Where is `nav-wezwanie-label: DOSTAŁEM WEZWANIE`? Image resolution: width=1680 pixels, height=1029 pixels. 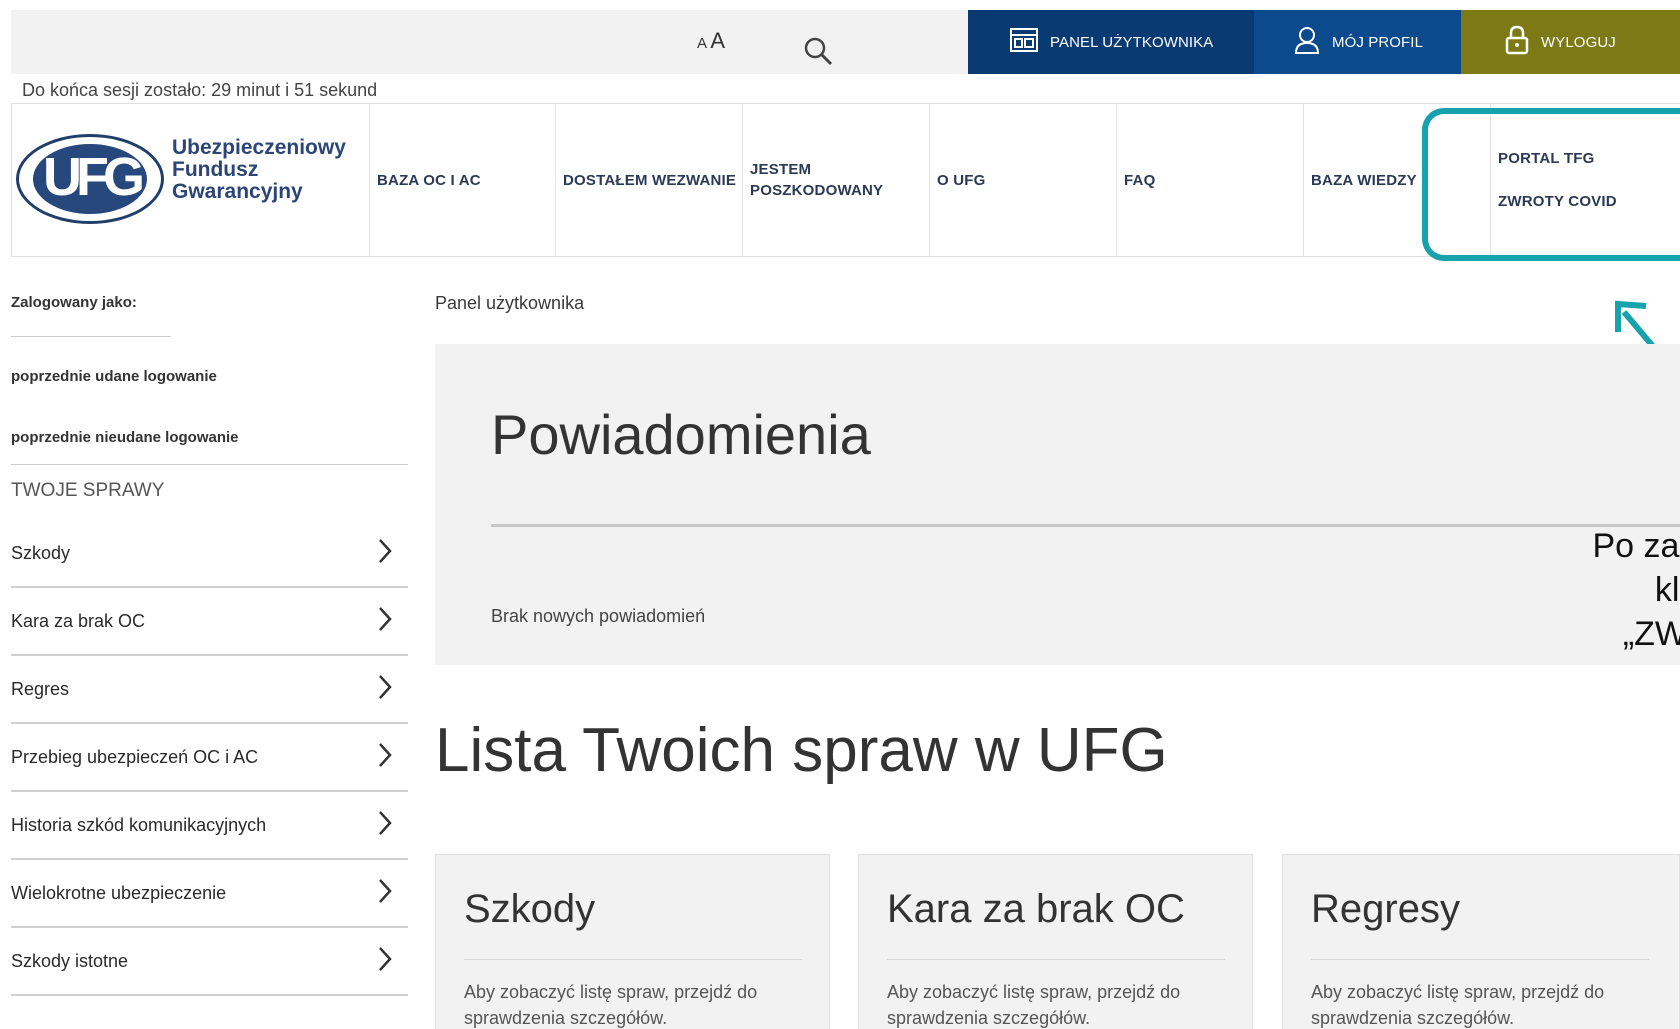 nav-wezwanie-label: DOSTAŁEM WEZWANIE is located at coordinates (650, 180).